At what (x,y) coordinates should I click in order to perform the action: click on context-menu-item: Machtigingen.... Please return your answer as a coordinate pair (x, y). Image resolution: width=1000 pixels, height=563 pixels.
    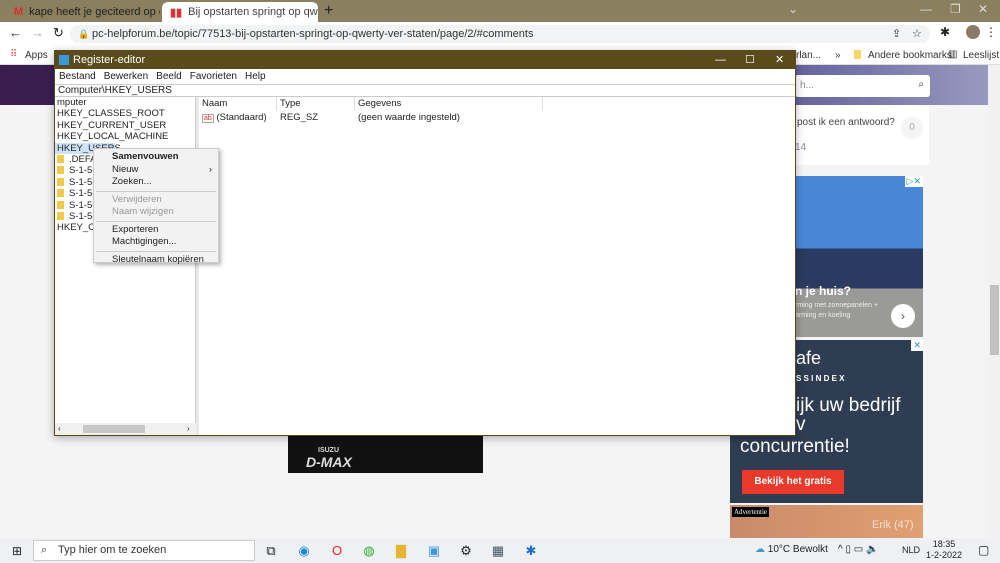
    Looking at the image, I should click on (156, 242).